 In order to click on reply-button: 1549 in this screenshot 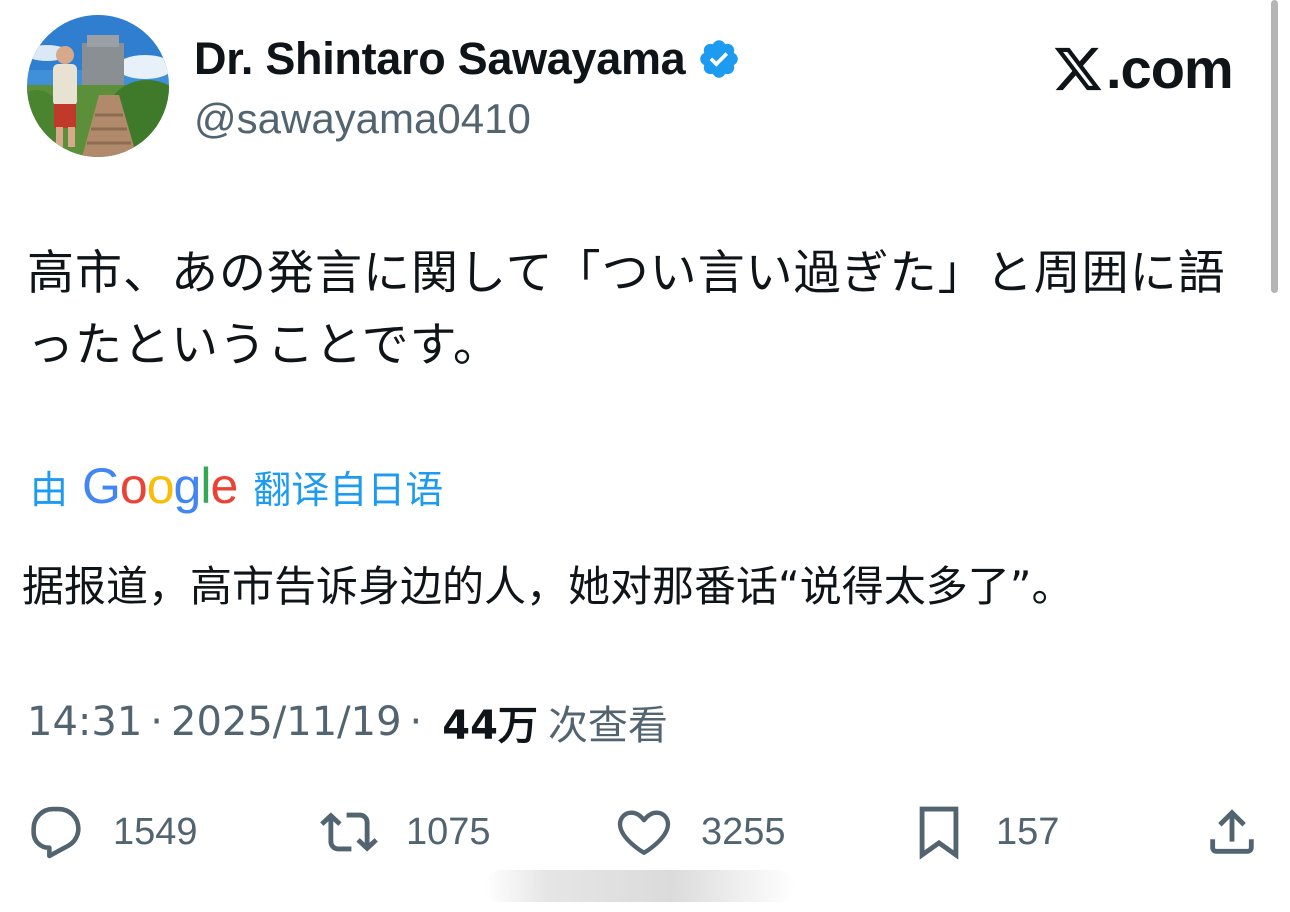, I will do `click(112, 832)`.